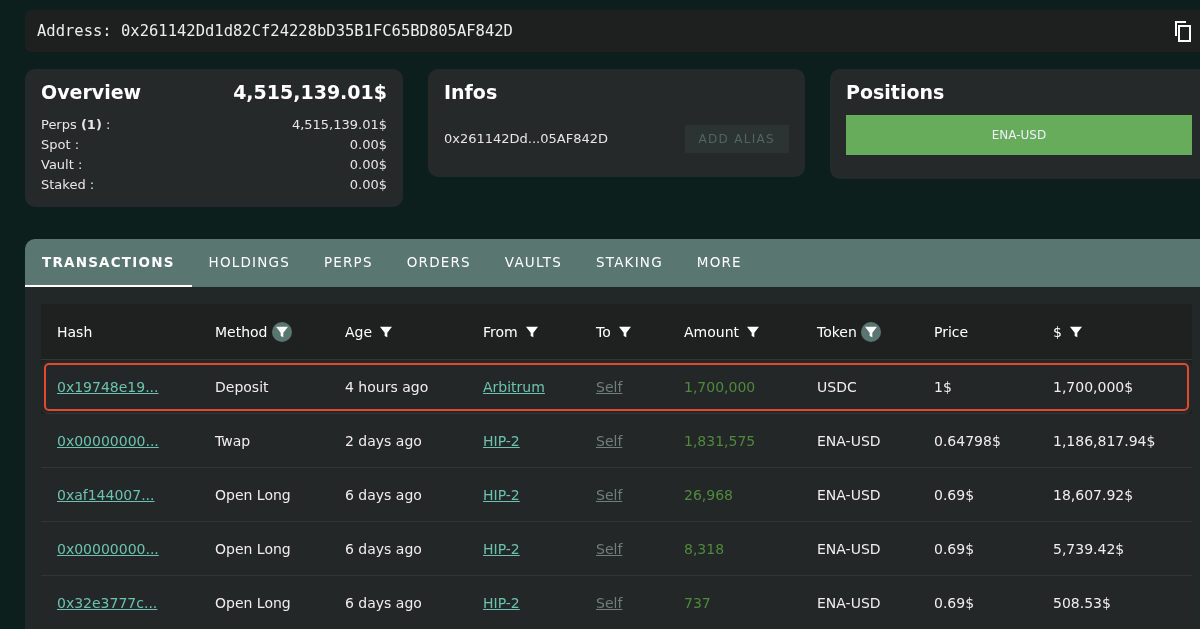  What do you see at coordinates (275, 31) in the screenshot?
I see `address-text: Address: 0x261142Dd1d82Cf24228bD35B1FC65BD805AF842D` at bounding box center [275, 31].